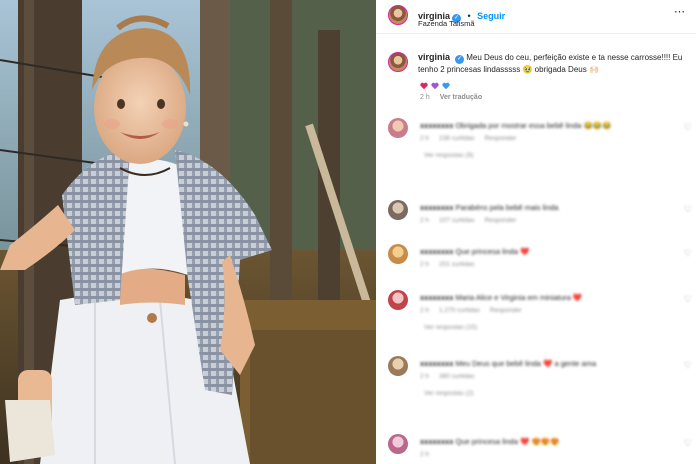 This screenshot has width=696, height=464. I want to click on comment-text: Que princesa linda ❤️ 😍😍😍, so click(507, 441).